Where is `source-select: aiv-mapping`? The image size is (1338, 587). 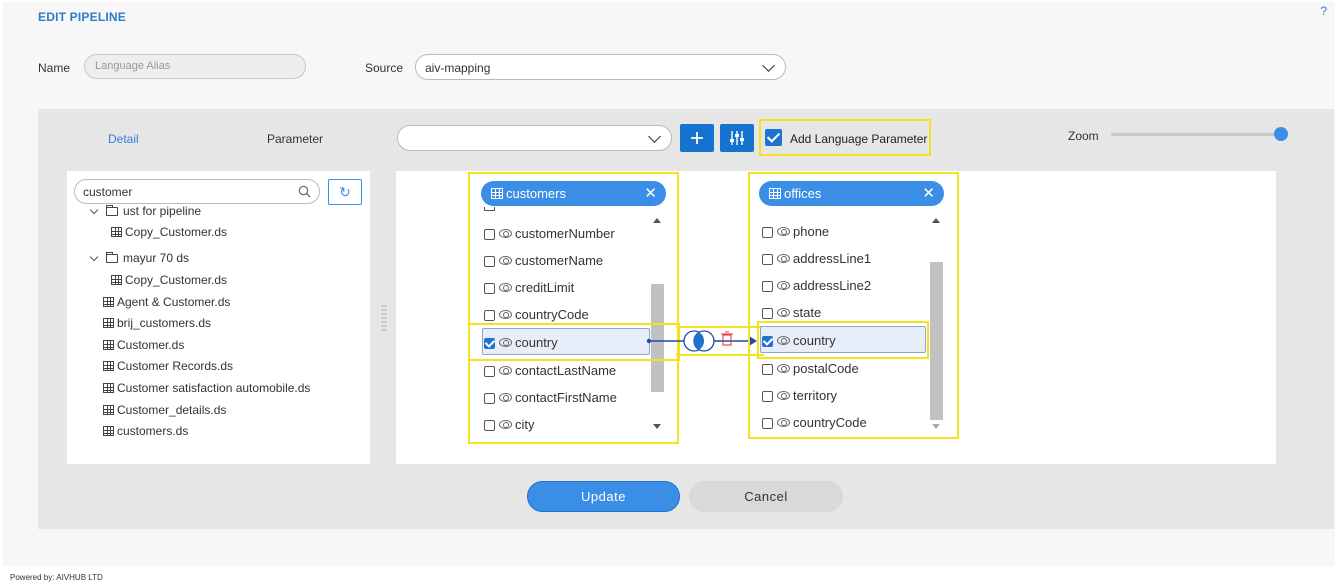
source-select: aiv-mapping is located at coordinates (600, 67).